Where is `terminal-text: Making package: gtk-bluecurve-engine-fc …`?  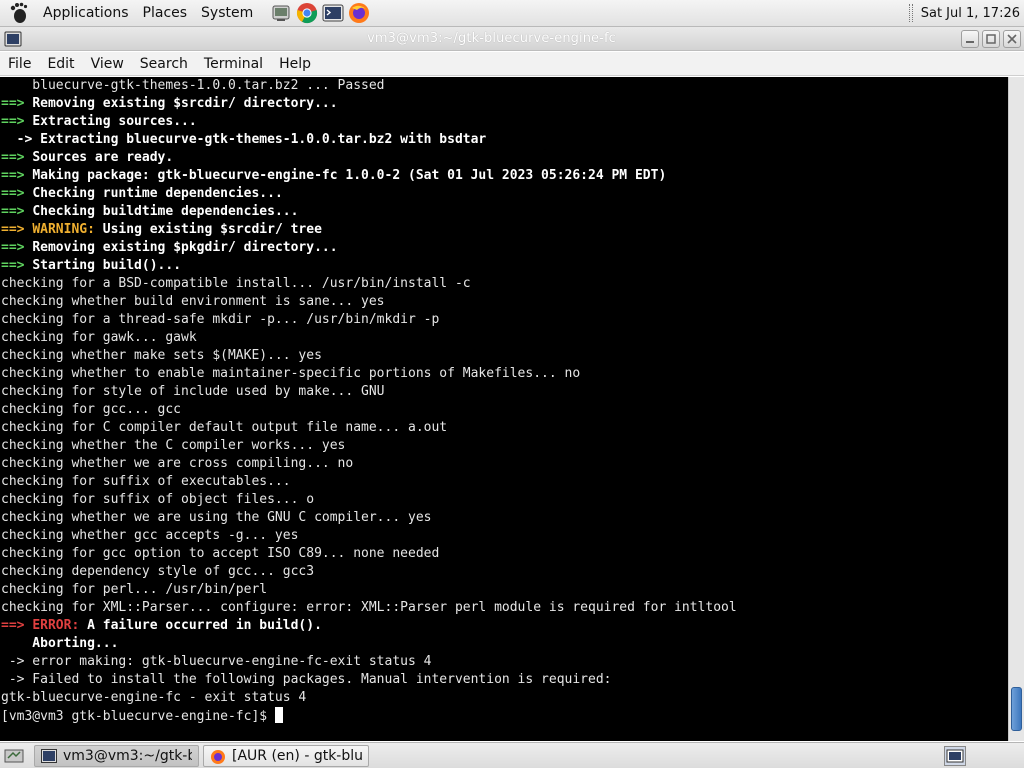 terminal-text: Making package: gtk-bluecurve-engine-fc … is located at coordinates (349, 175).